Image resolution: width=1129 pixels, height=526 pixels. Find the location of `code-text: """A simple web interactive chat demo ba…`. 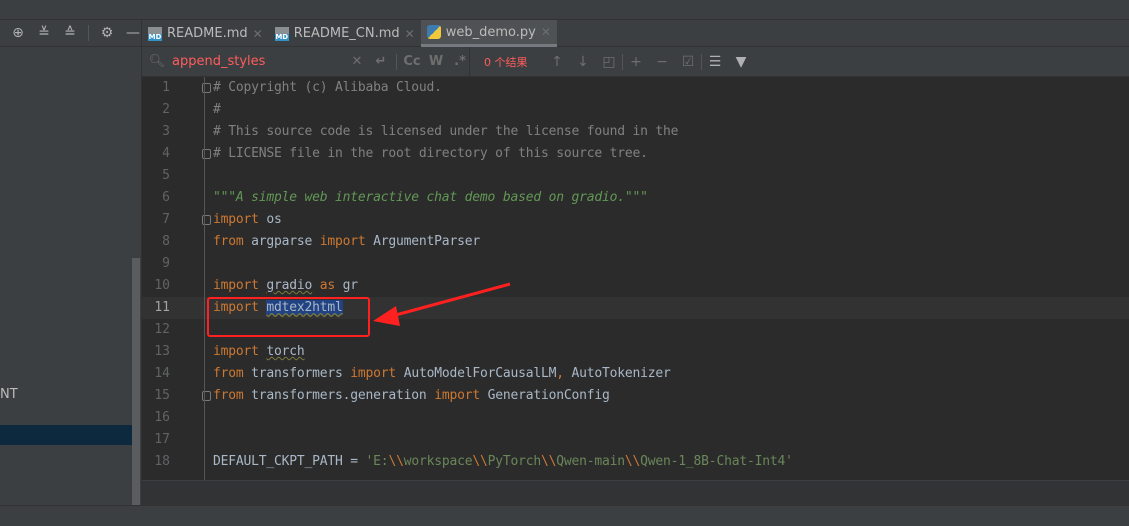

code-text: """A simple web interactive chat demo ba… is located at coordinates (430, 198).